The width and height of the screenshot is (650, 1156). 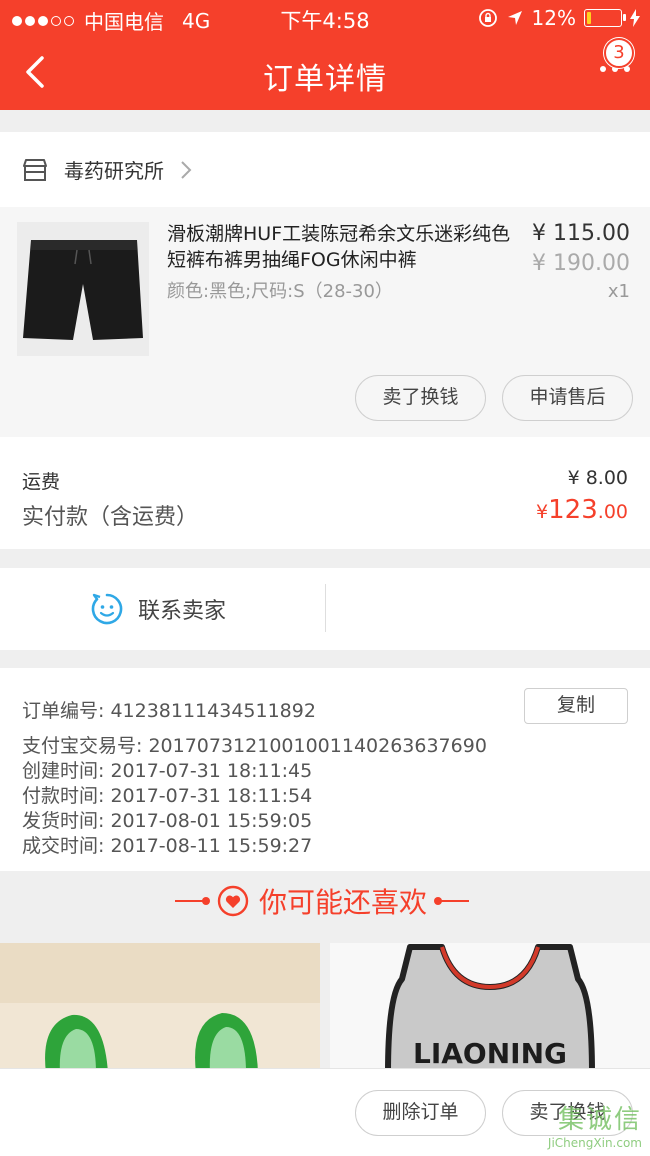 What do you see at coordinates (420, 1113) in the screenshot?
I see `delete-order-button: 删除订单` at bounding box center [420, 1113].